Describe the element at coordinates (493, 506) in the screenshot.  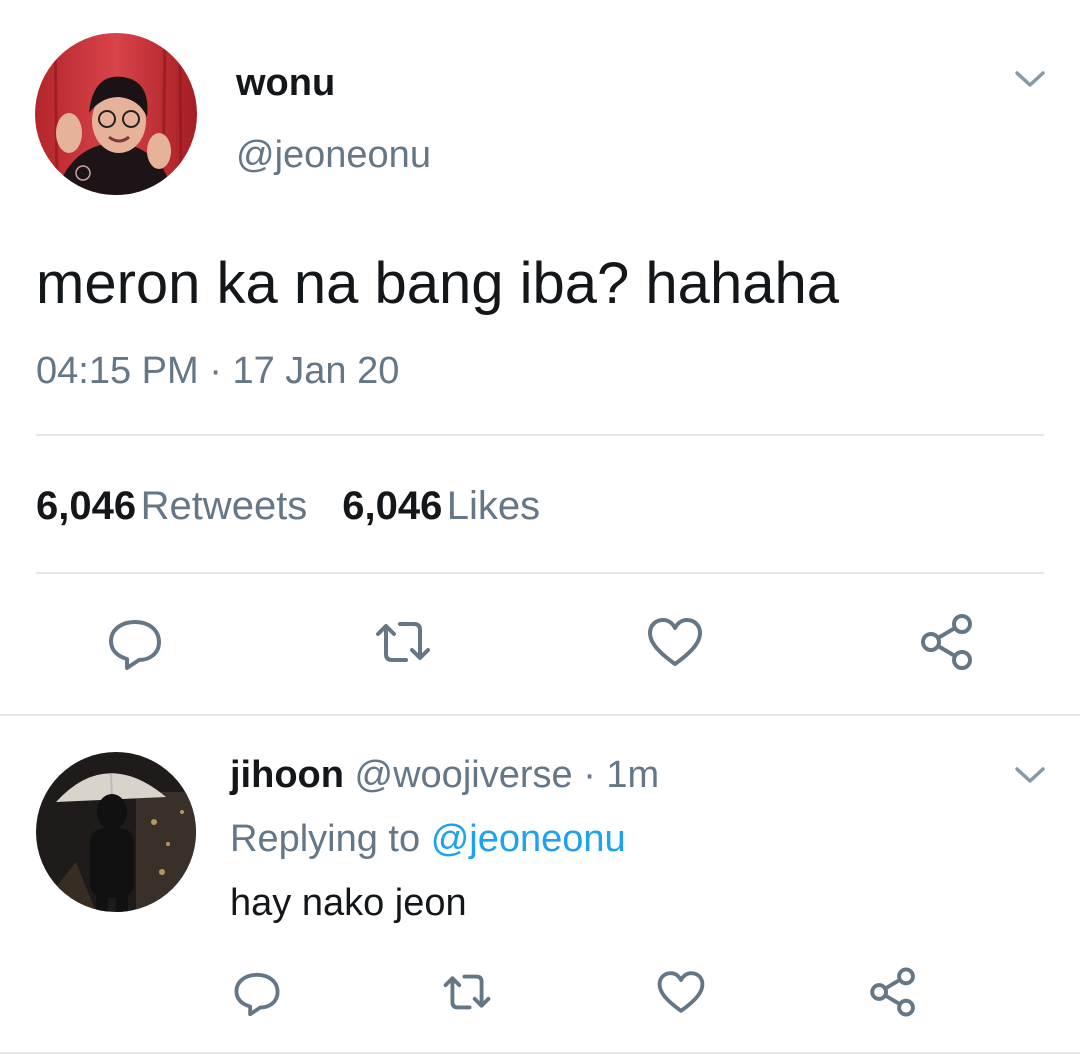
I see `likes-label: Likes` at that location.